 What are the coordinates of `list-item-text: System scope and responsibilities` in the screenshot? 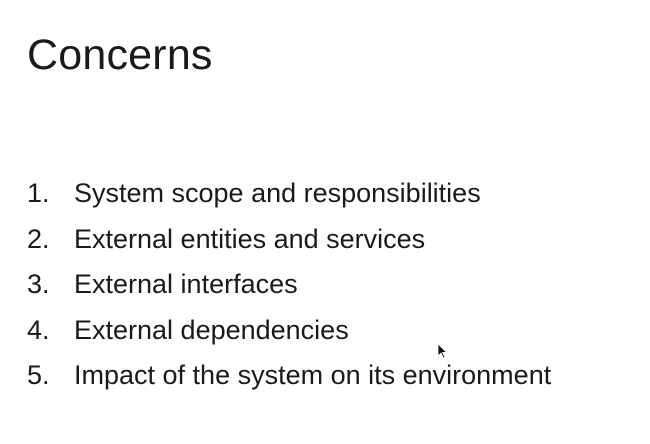 It's located at (277, 193).